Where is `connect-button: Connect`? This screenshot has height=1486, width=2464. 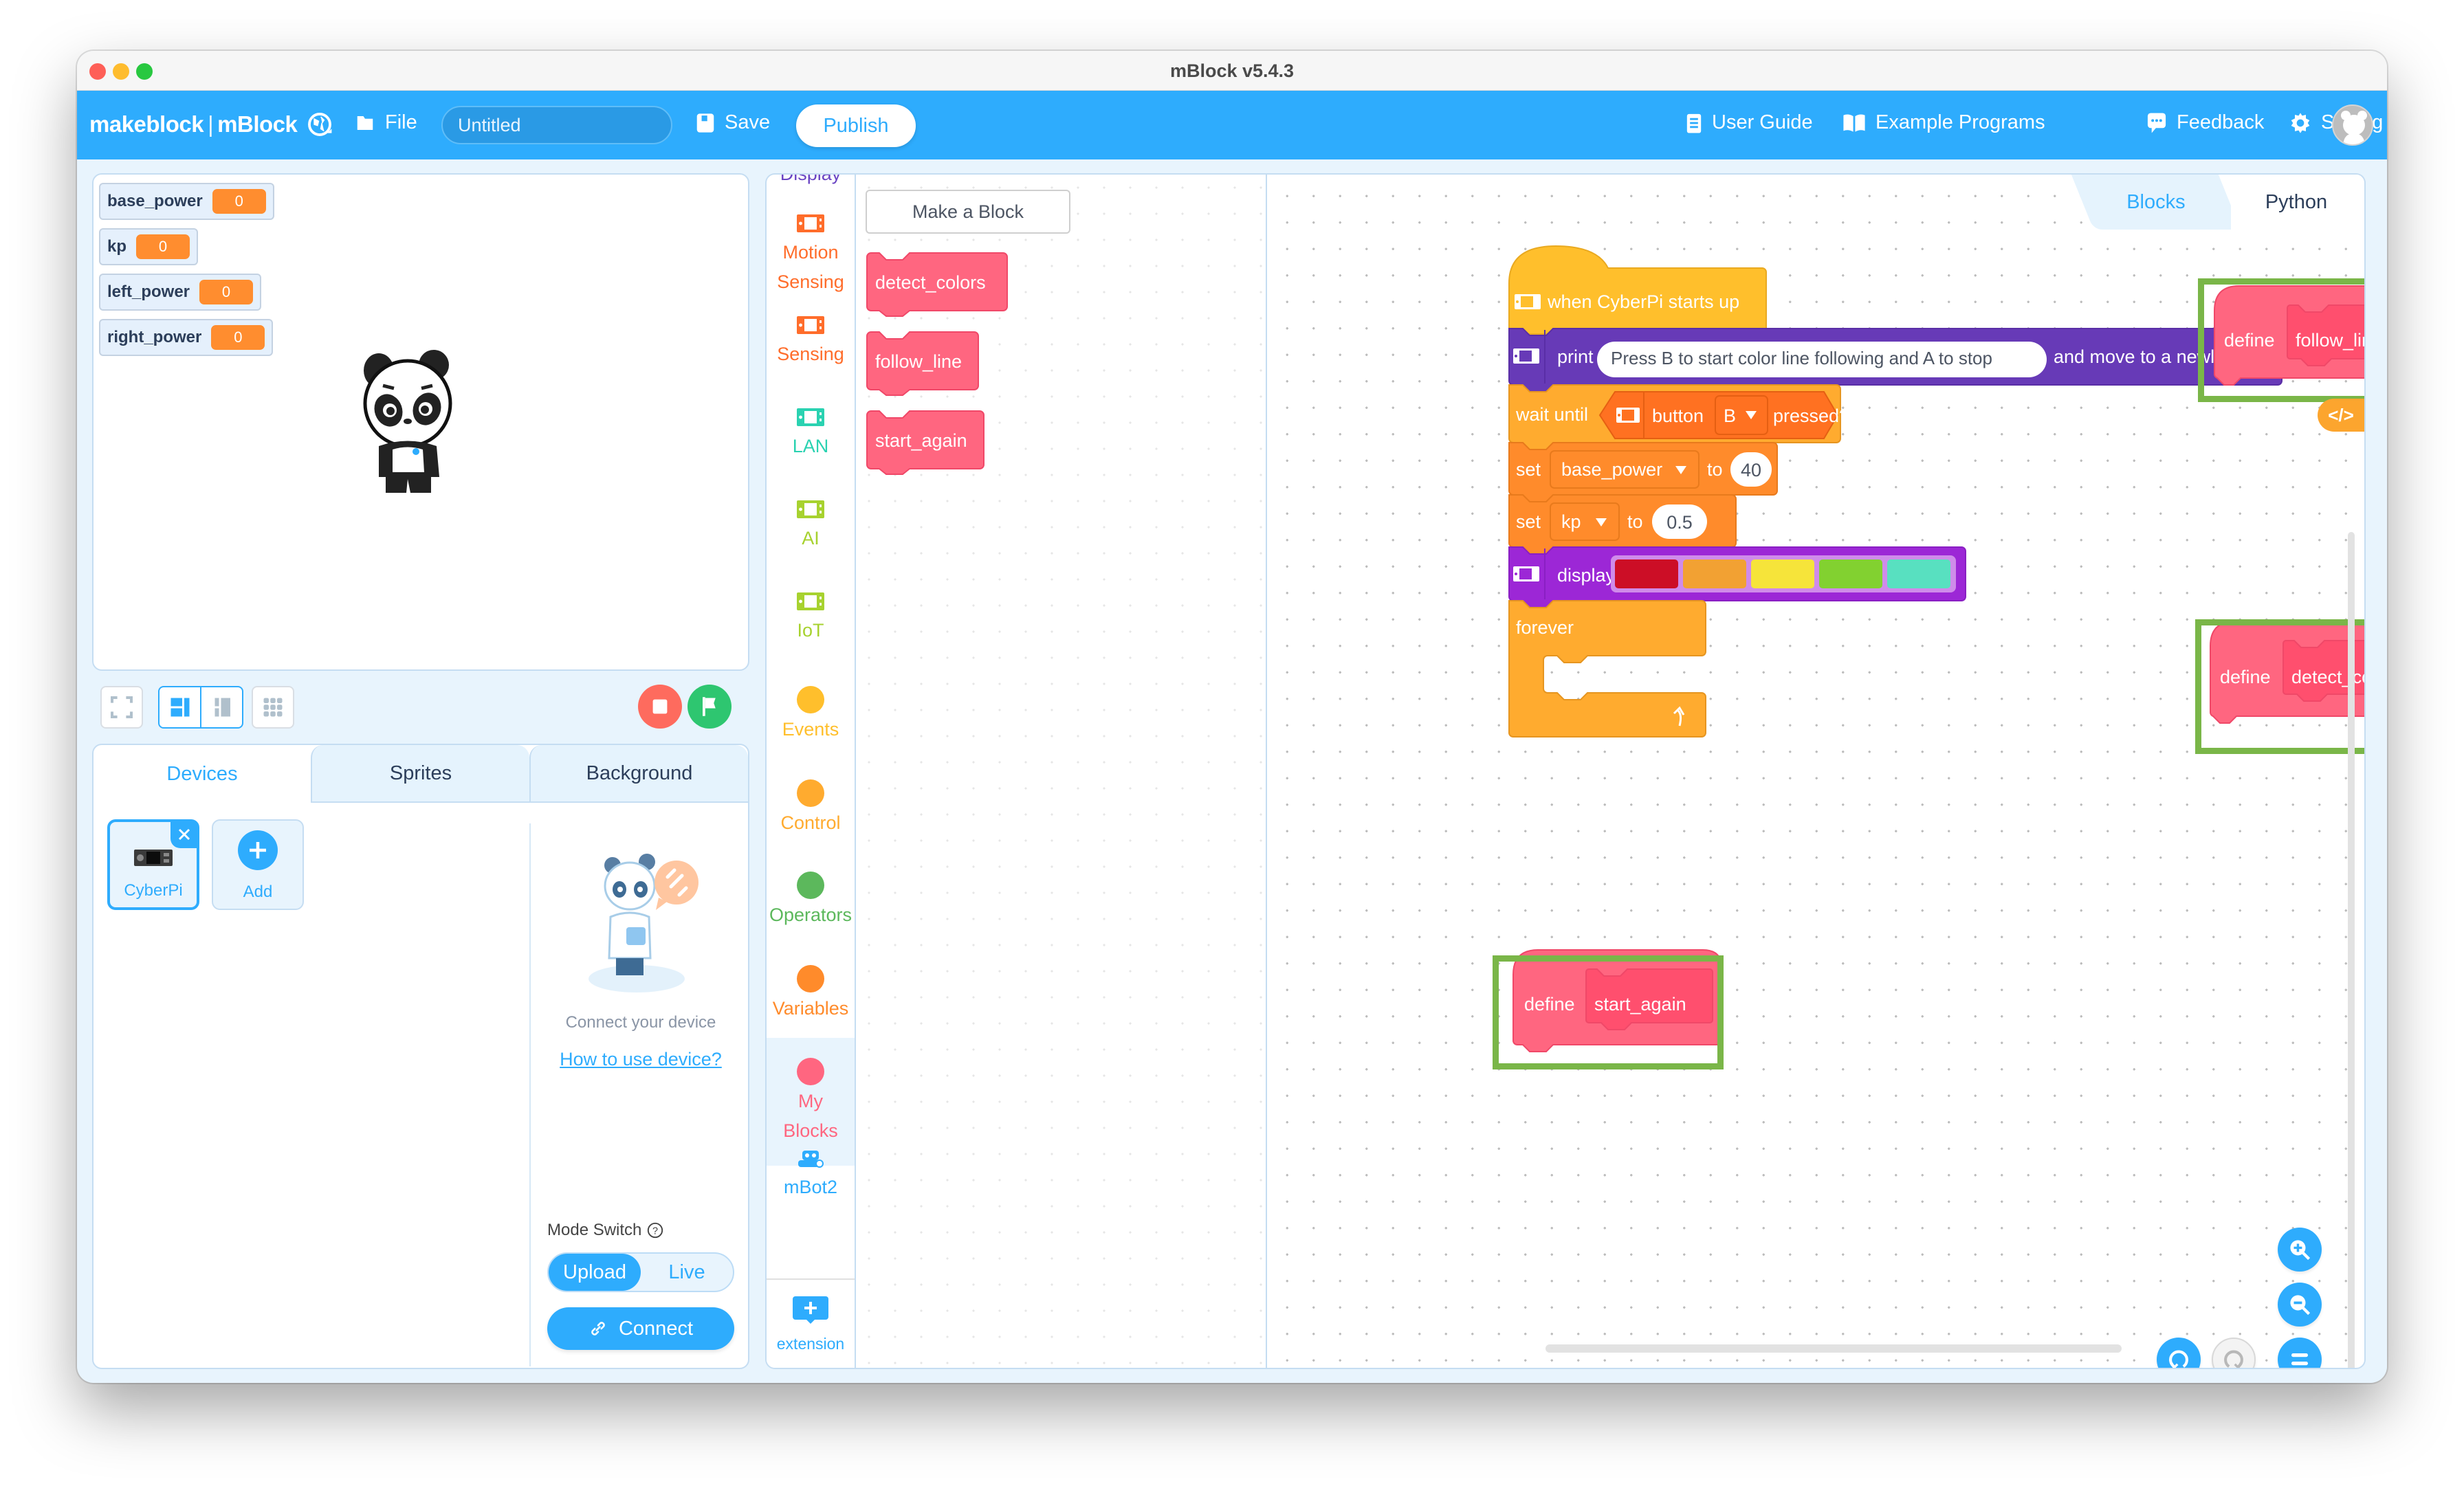
connect-button: Connect is located at coordinates (640, 1329).